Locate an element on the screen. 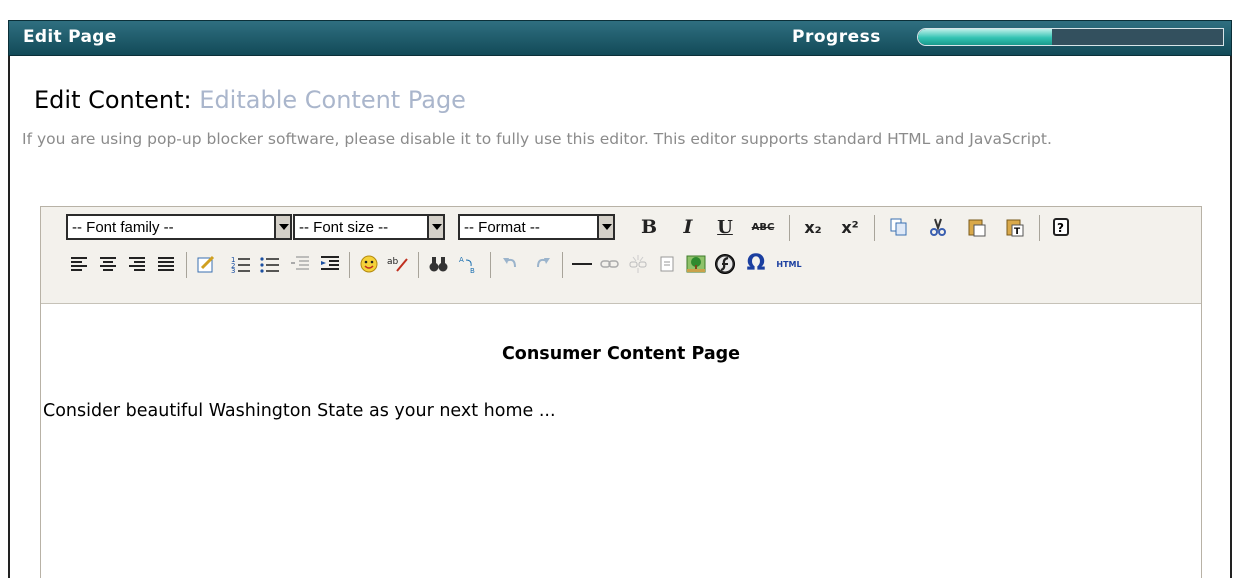 The height and width of the screenshot is (578, 1234). italic-icon: I is located at coordinates (688, 227).